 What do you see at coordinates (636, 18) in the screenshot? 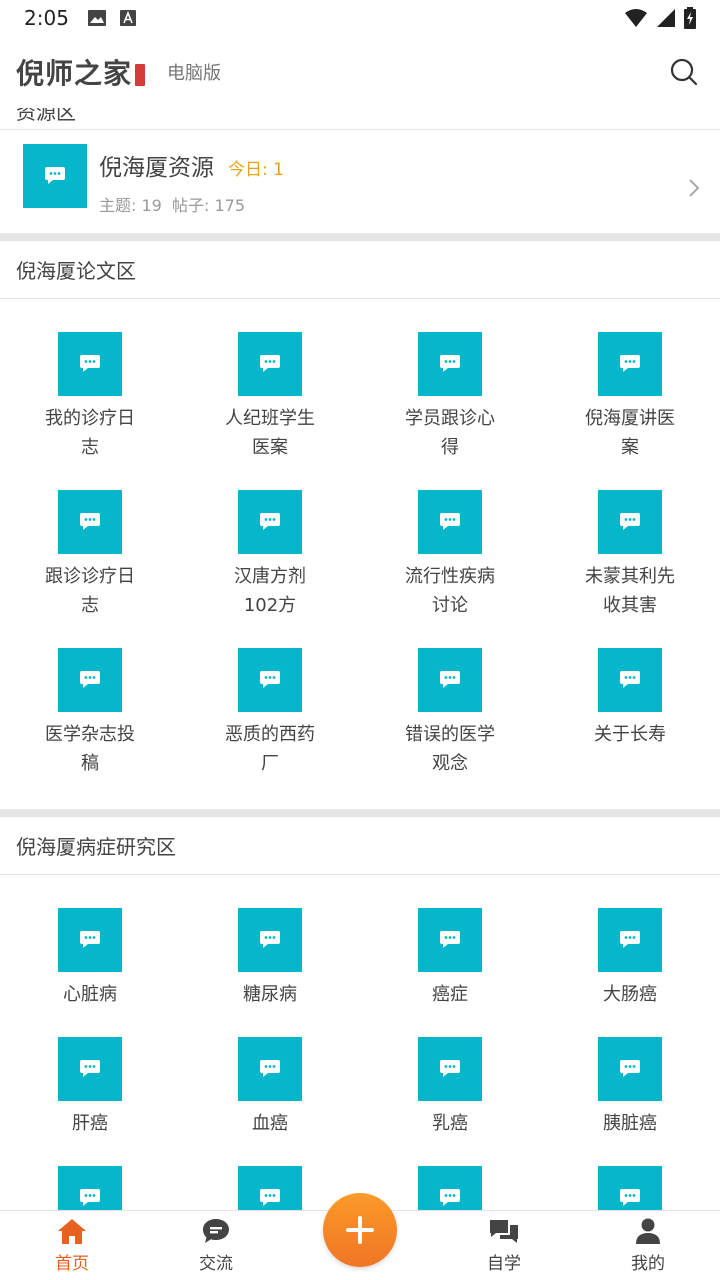
I see `wifi-icon` at bounding box center [636, 18].